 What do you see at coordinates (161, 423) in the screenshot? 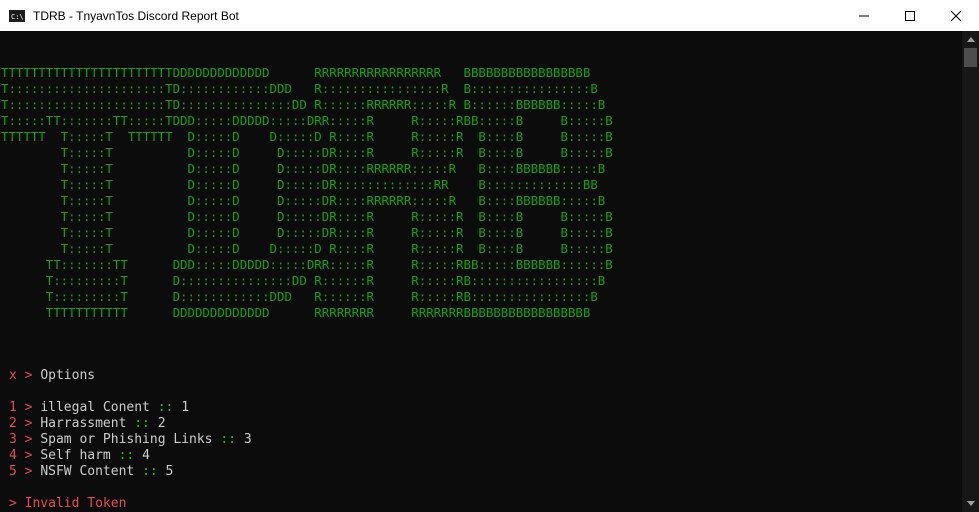
I see `option-value: 2` at bounding box center [161, 423].